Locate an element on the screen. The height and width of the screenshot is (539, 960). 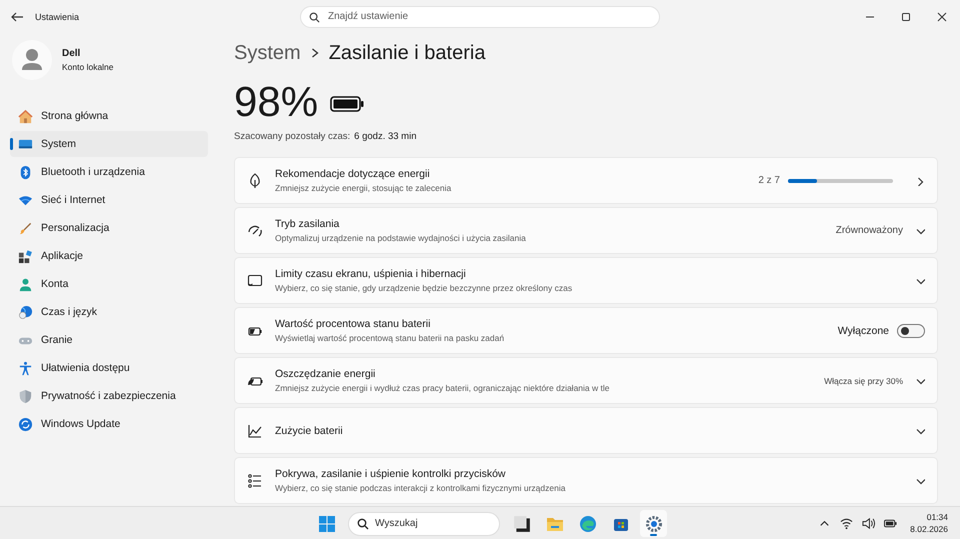
taskbar-search: Wyszukaj is located at coordinates (424, 524).